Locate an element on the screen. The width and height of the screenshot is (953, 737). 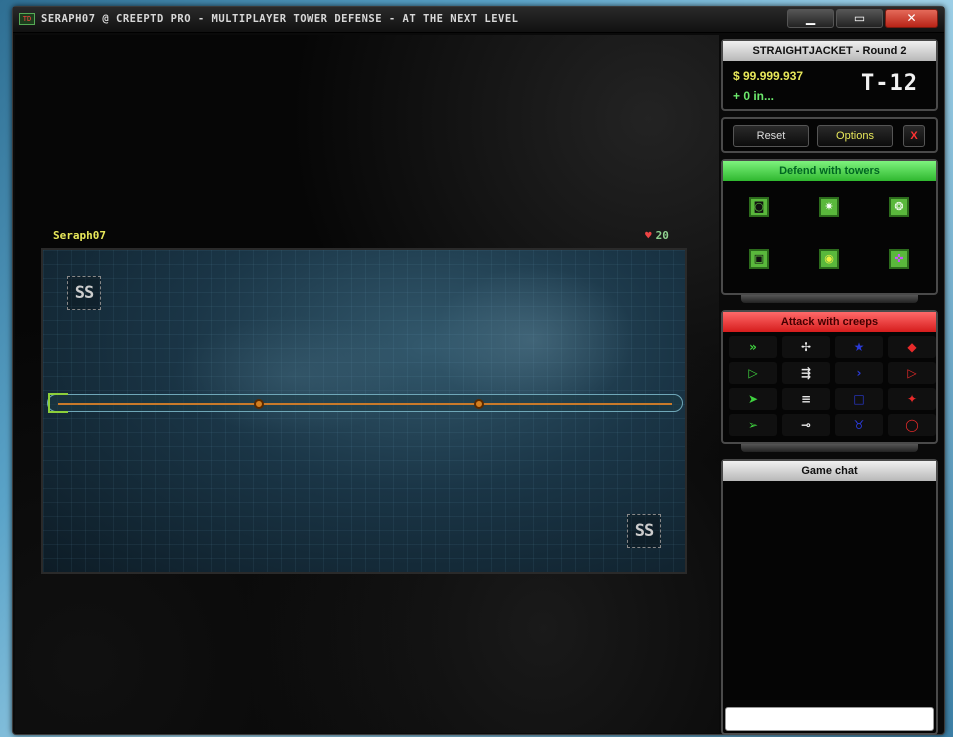
creeps-panel: Attack with creeps » ✢ ★ ◆ ▷ ⇶ › ▷ ➤ ≡ □ ✦ ➢ ⊸ ♉ ◯ is located at coordinates (829, 377).